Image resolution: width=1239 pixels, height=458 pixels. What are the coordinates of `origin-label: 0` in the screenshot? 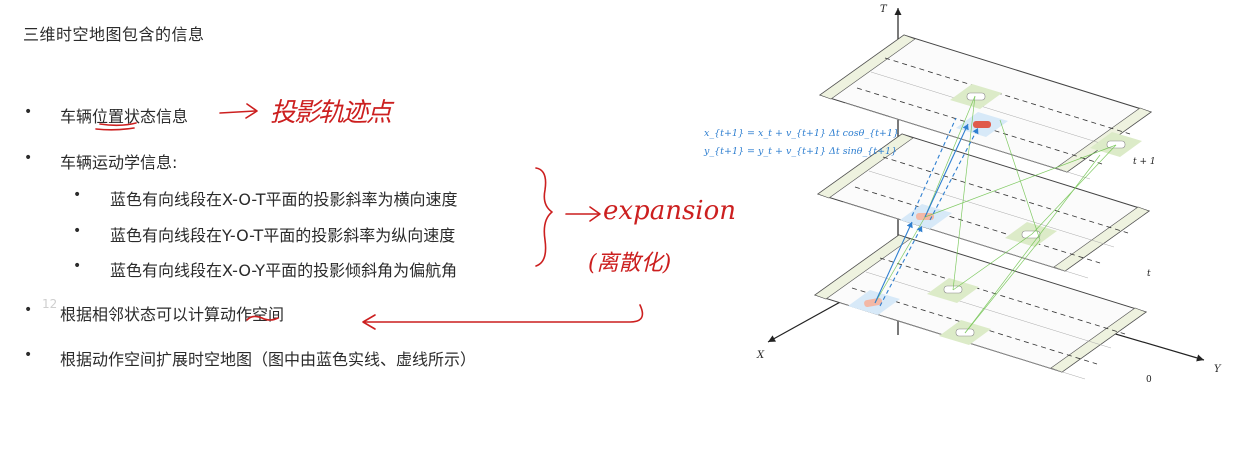 It's located at (1149, 380).